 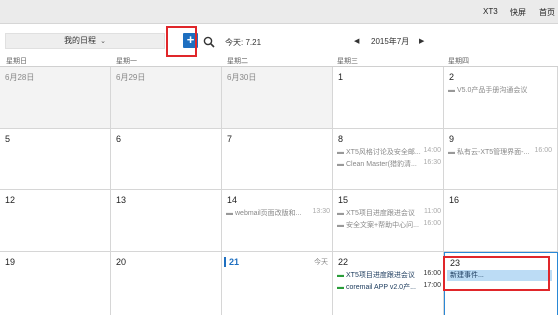 What do you see at coordinates (492, 90) in the screenshot?
I see `event-title: V5.0产品手册沟通会议` at bounding box center [492, 90].